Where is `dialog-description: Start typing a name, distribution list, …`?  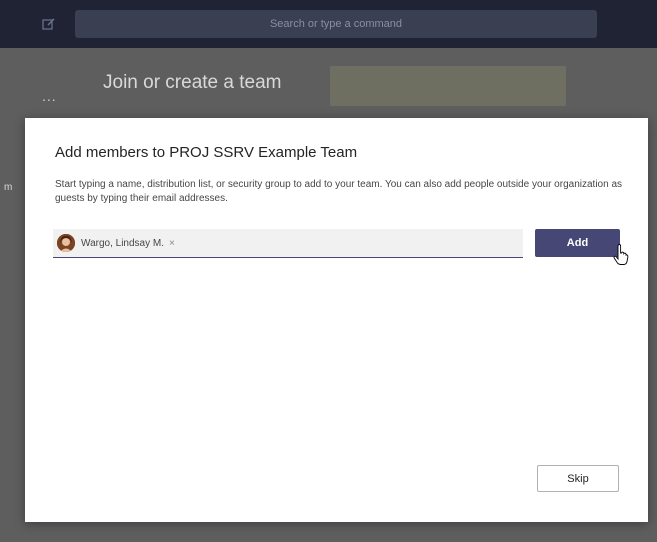 dialog-description: Start typing a name, distribution list, … is located at coordinates (339, 191).